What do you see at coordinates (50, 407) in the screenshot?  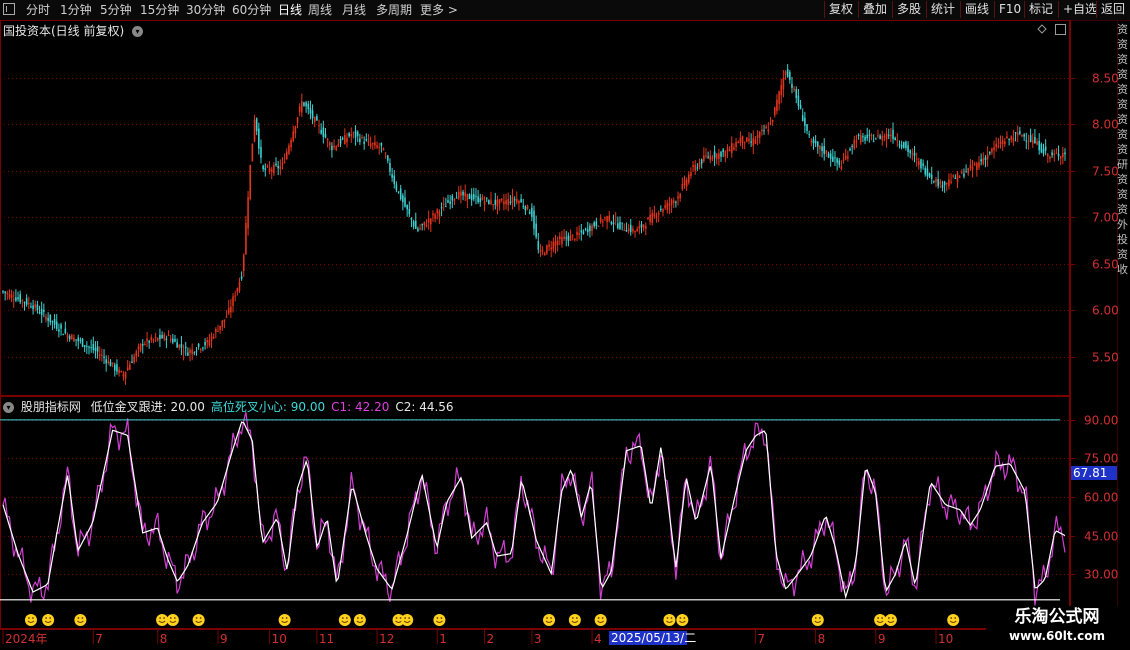 I see `indicator-name: 股朋指标网` at bounding box center [50, 407].